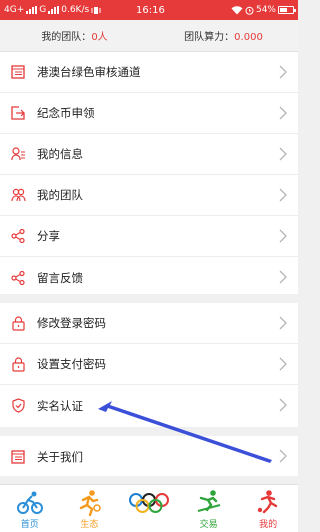 The height and width of the screenshot is (532, 320). I want to click on skier-icon, so click(208, 501).